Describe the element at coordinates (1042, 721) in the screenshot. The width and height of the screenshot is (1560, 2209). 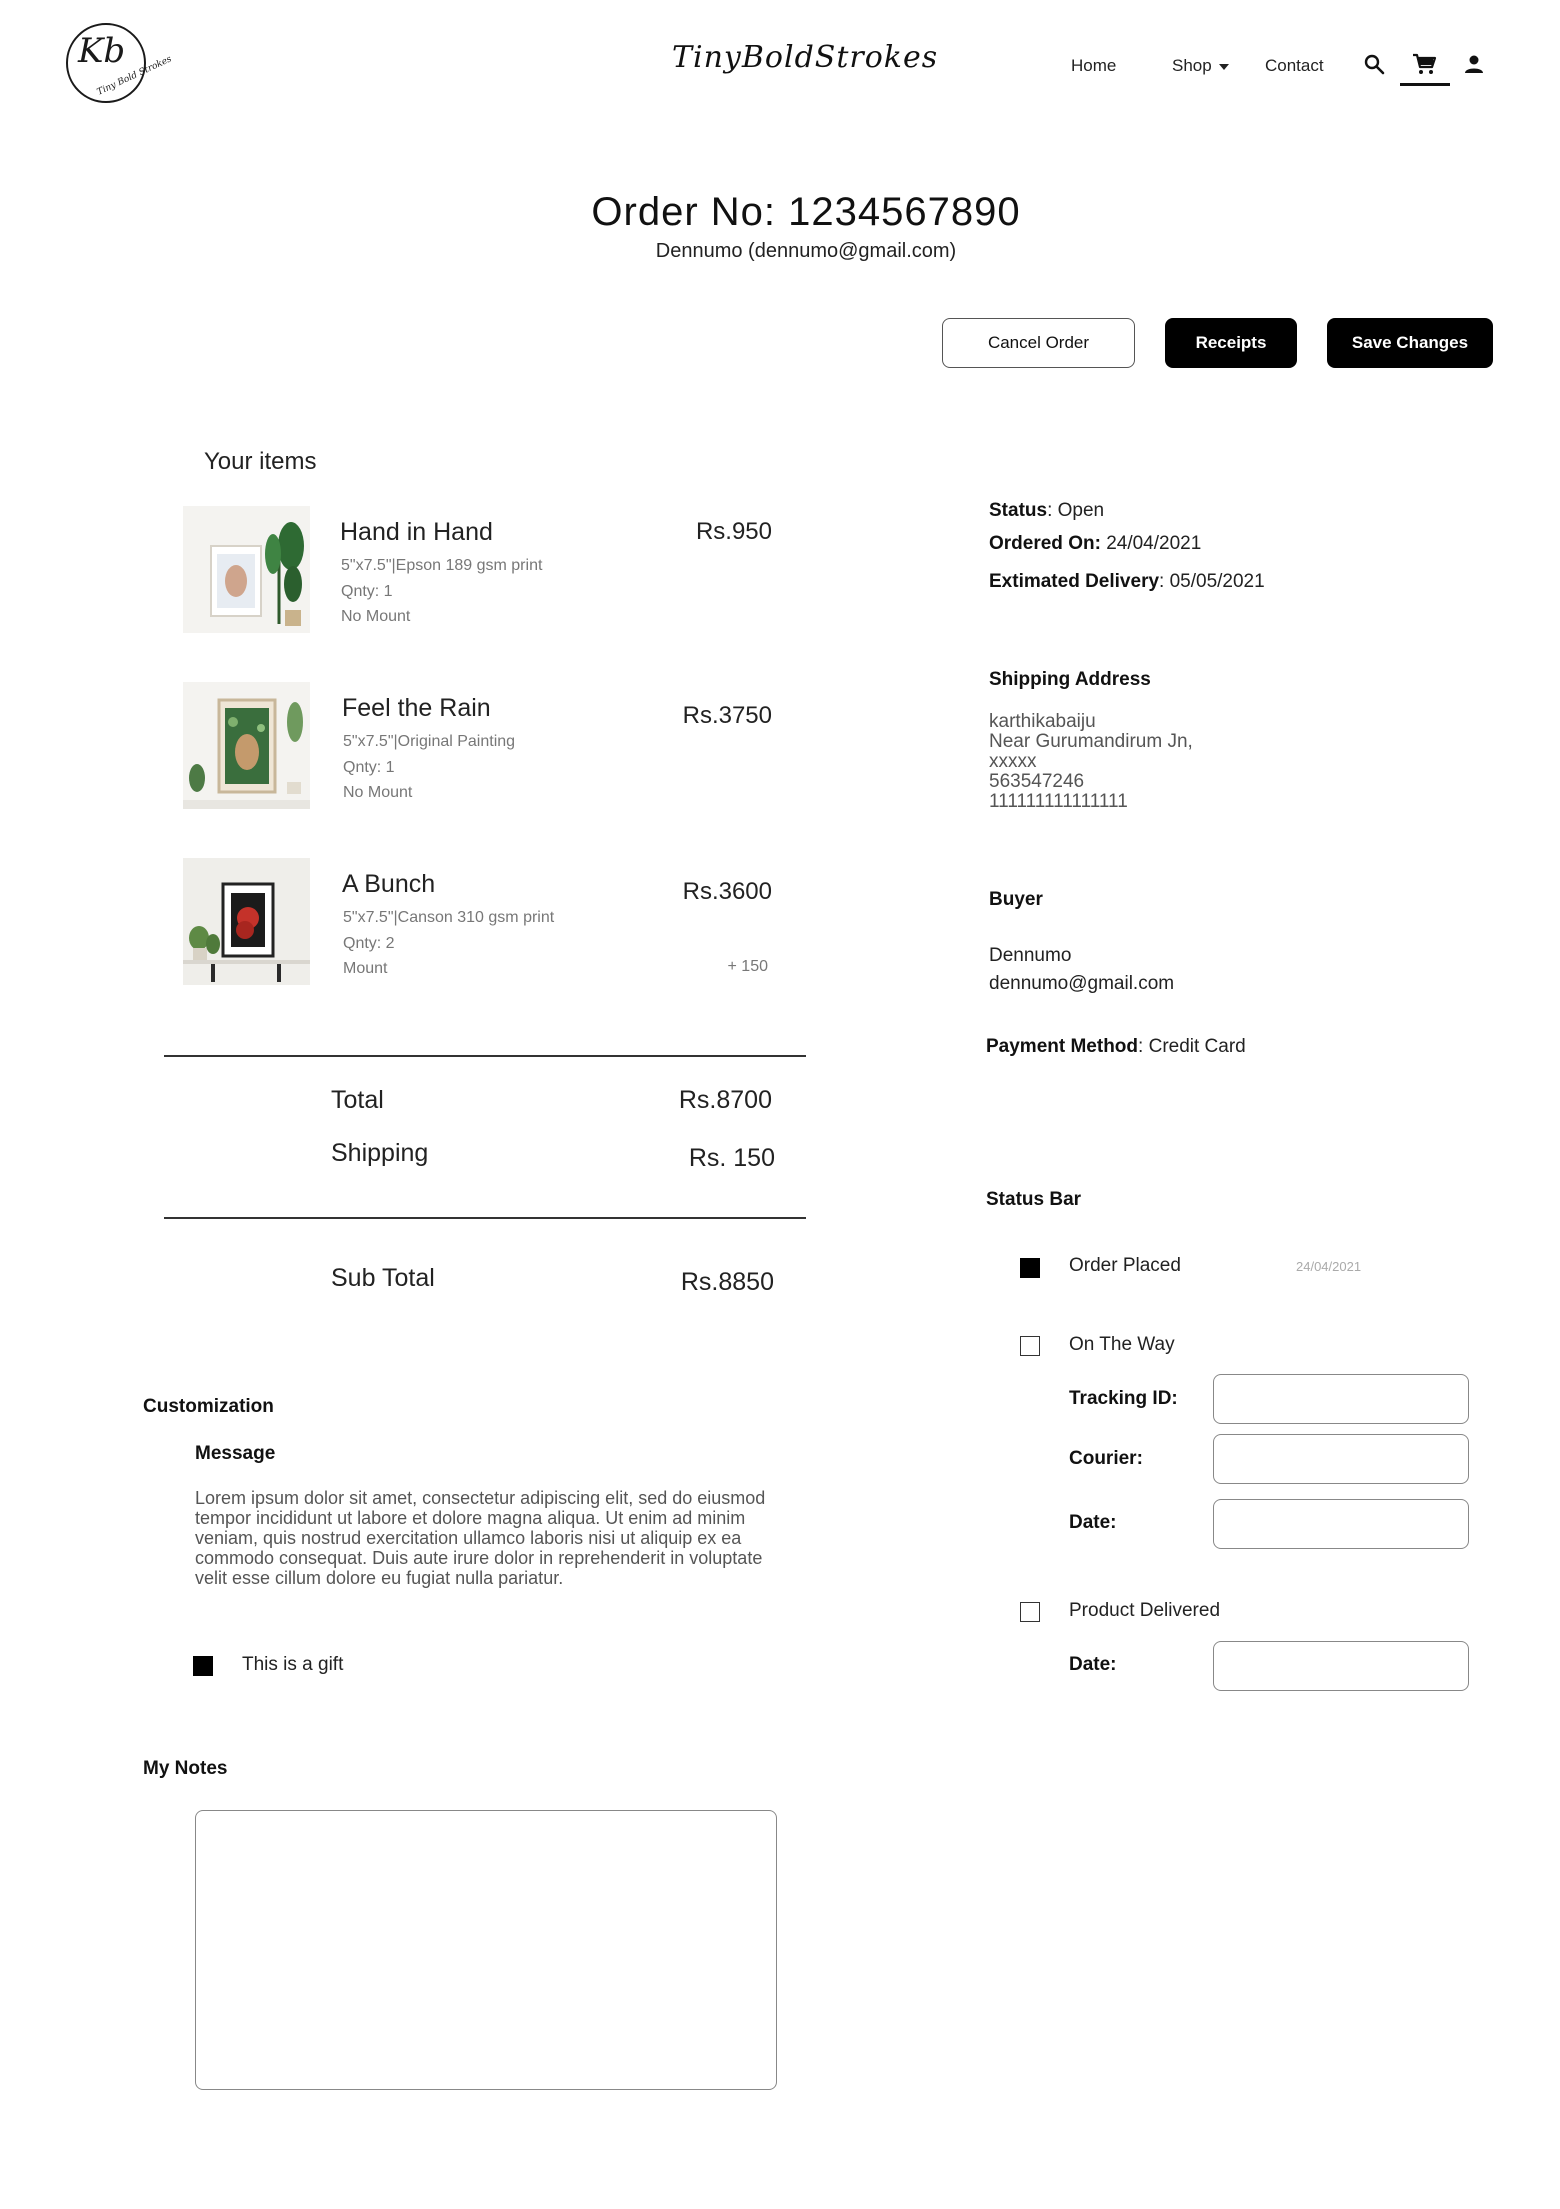
I see `address-name: karthikabaiju` at that location.